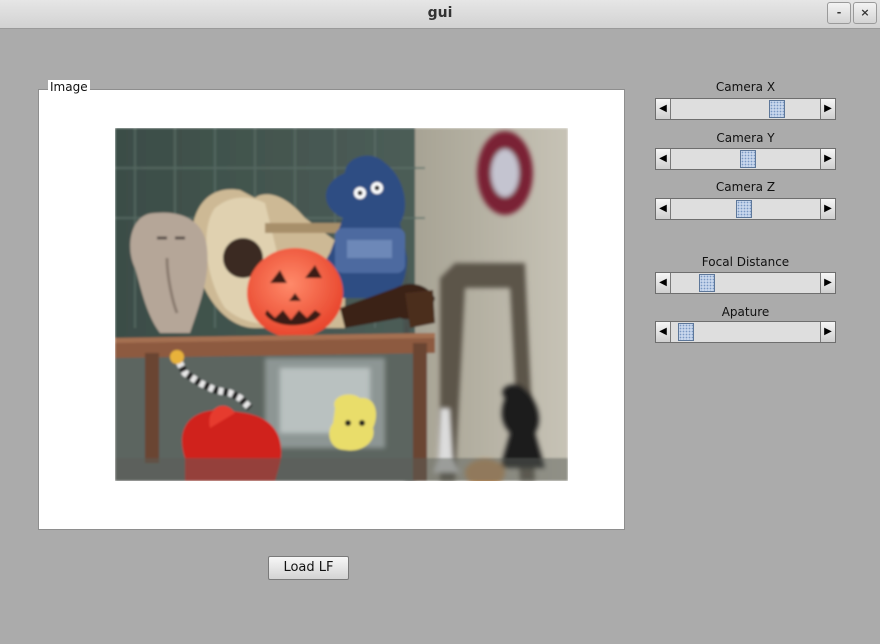  I want to click on apature-thumb, so click(686, 332).